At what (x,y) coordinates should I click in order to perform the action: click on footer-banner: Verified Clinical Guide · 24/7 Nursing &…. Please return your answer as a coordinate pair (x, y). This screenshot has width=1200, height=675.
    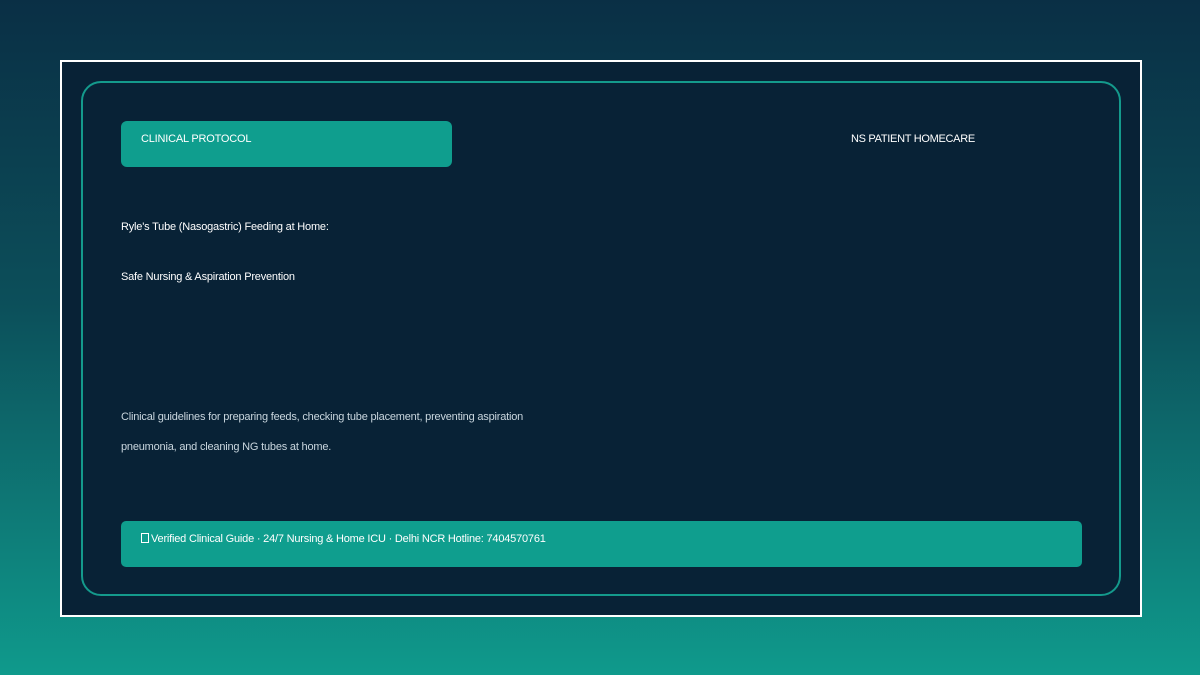
    Looking at the image, I should click on (601, 544).